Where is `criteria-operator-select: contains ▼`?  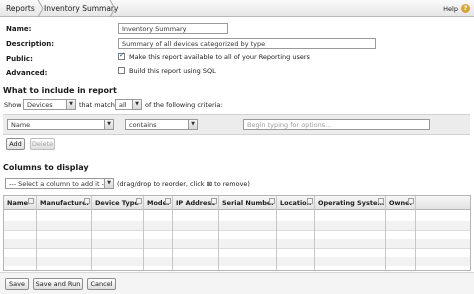
criteria-operator-select: contains ▼ is located at coordinates (161, 124).